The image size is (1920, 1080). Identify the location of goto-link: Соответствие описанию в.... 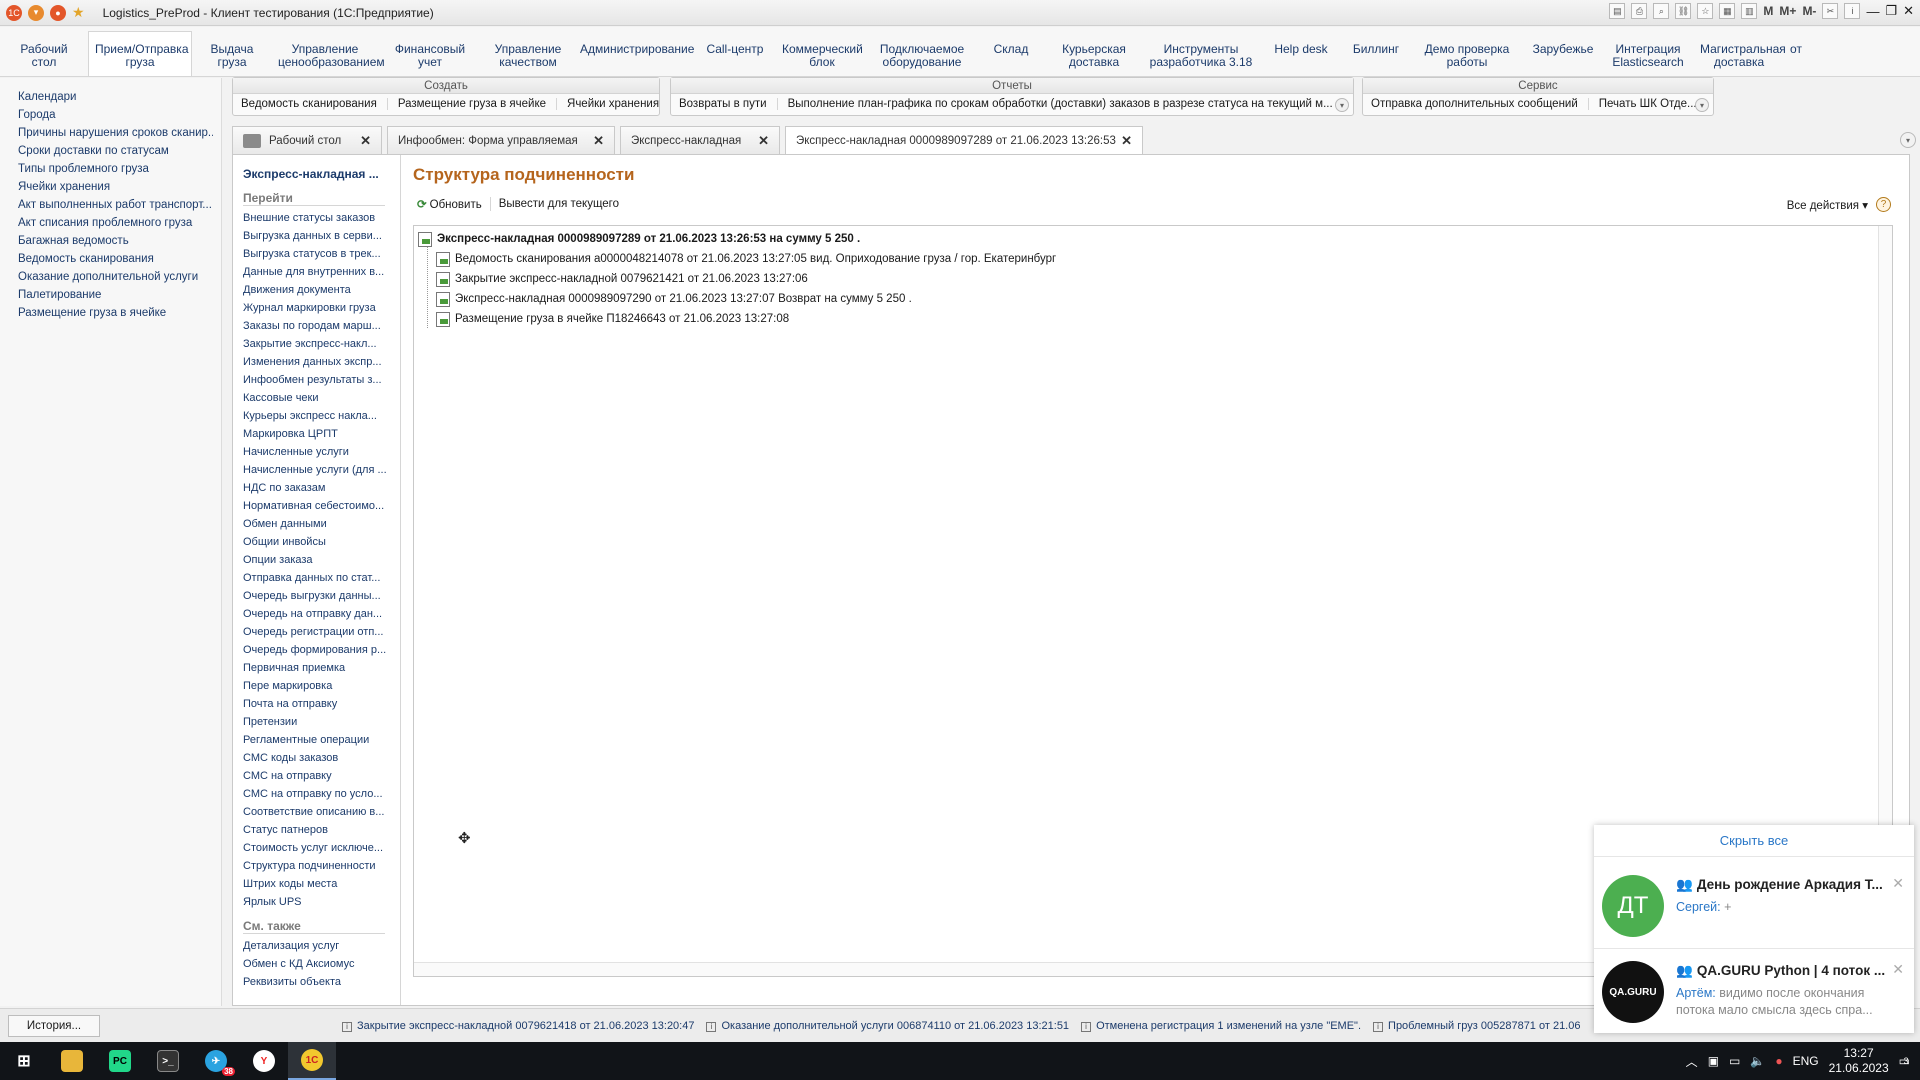
(315, 812).